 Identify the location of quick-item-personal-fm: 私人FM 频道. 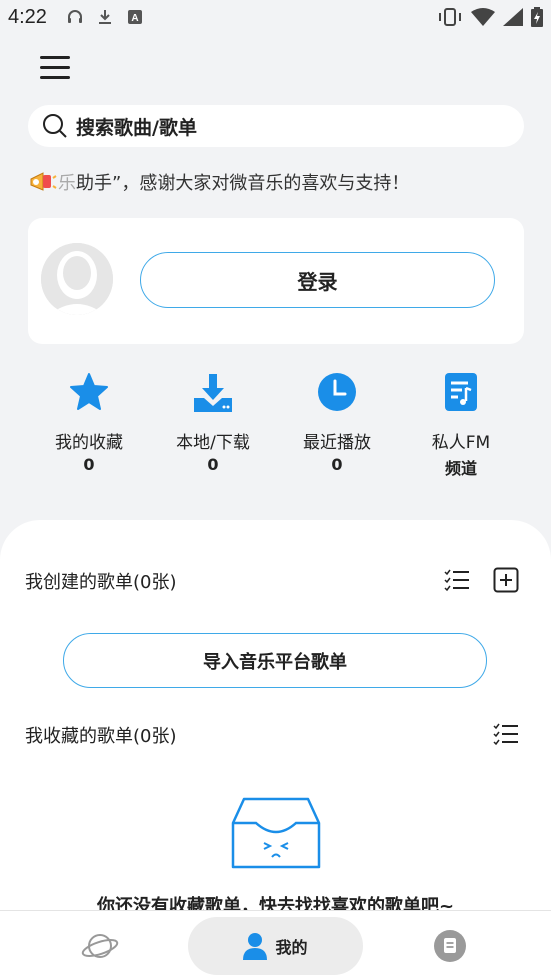
(461, 424).